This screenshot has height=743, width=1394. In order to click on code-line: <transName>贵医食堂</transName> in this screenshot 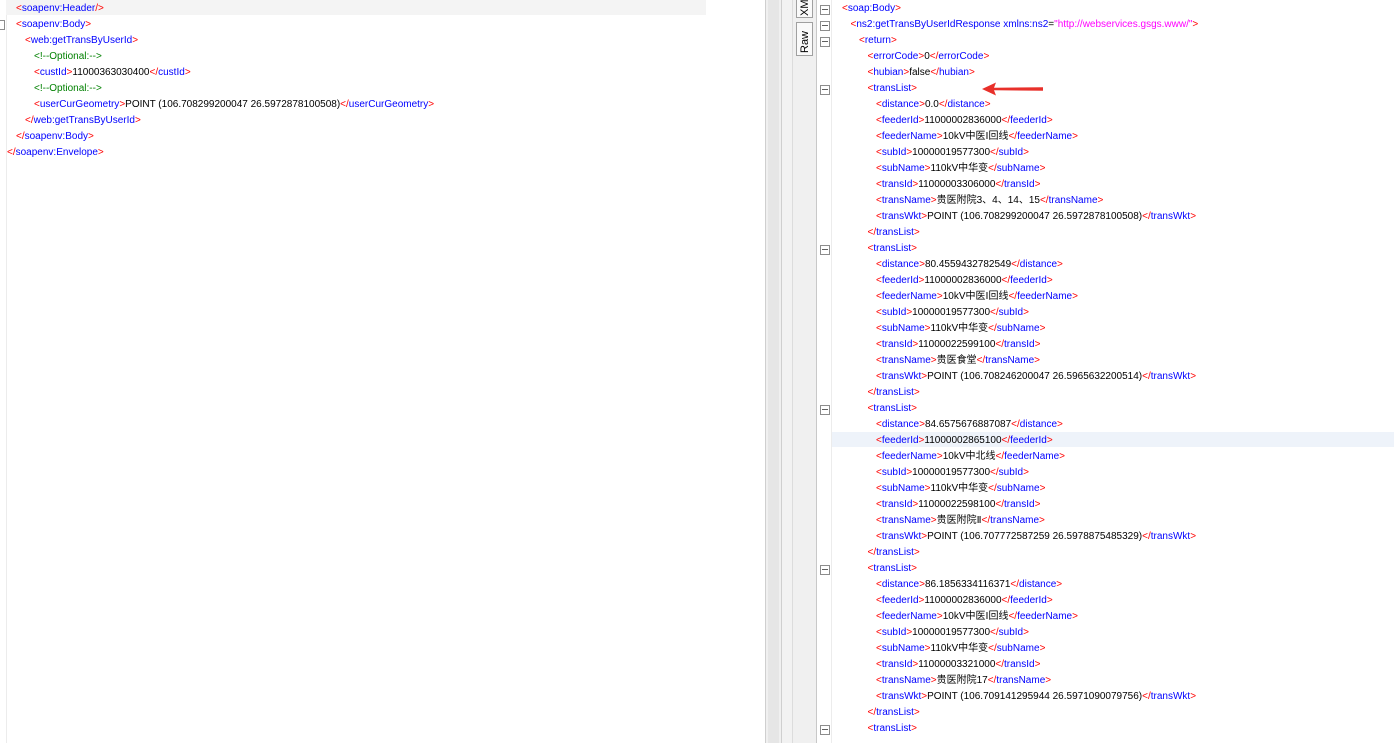, I will do `click(958, 361)`.